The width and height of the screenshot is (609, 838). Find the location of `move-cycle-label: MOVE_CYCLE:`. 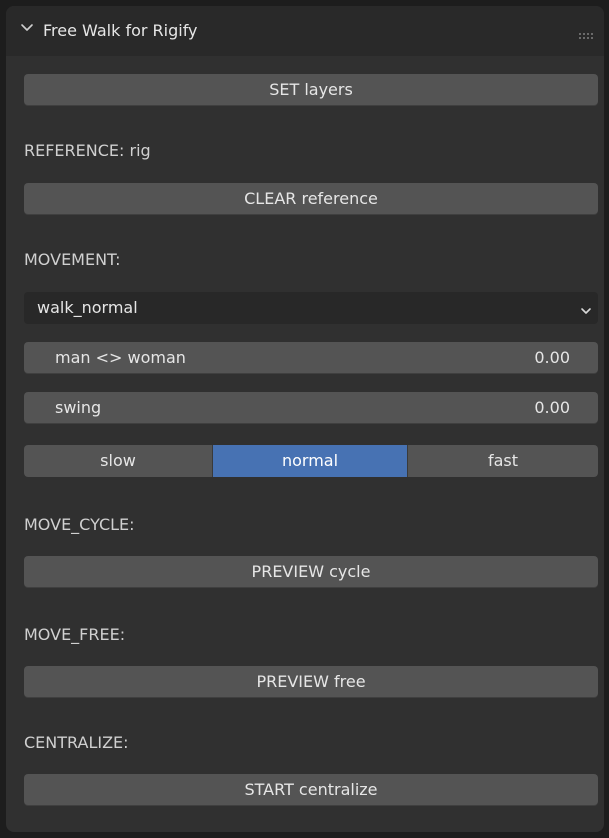

move-cycle-label: MOVE_CYCLE: is located at coordinates (79, 524).